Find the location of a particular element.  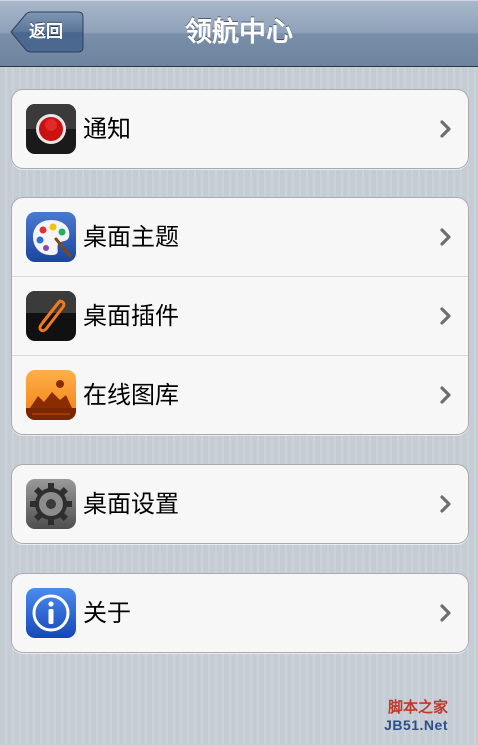

page-title: 领航中心 is located at coordinates (239, 32).